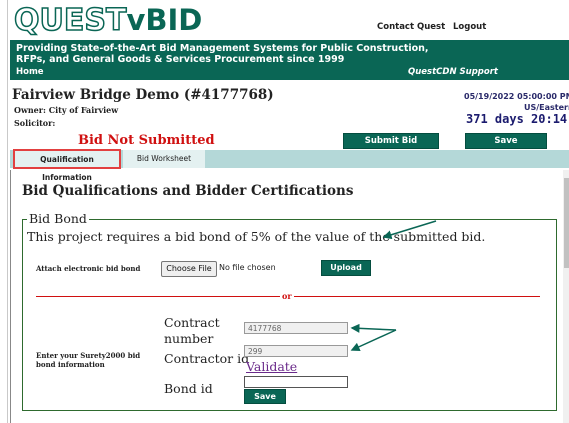  Describe the element at coordinates (409, 230) in the screenshot. I see `arrow-to-bond-text` at that location.